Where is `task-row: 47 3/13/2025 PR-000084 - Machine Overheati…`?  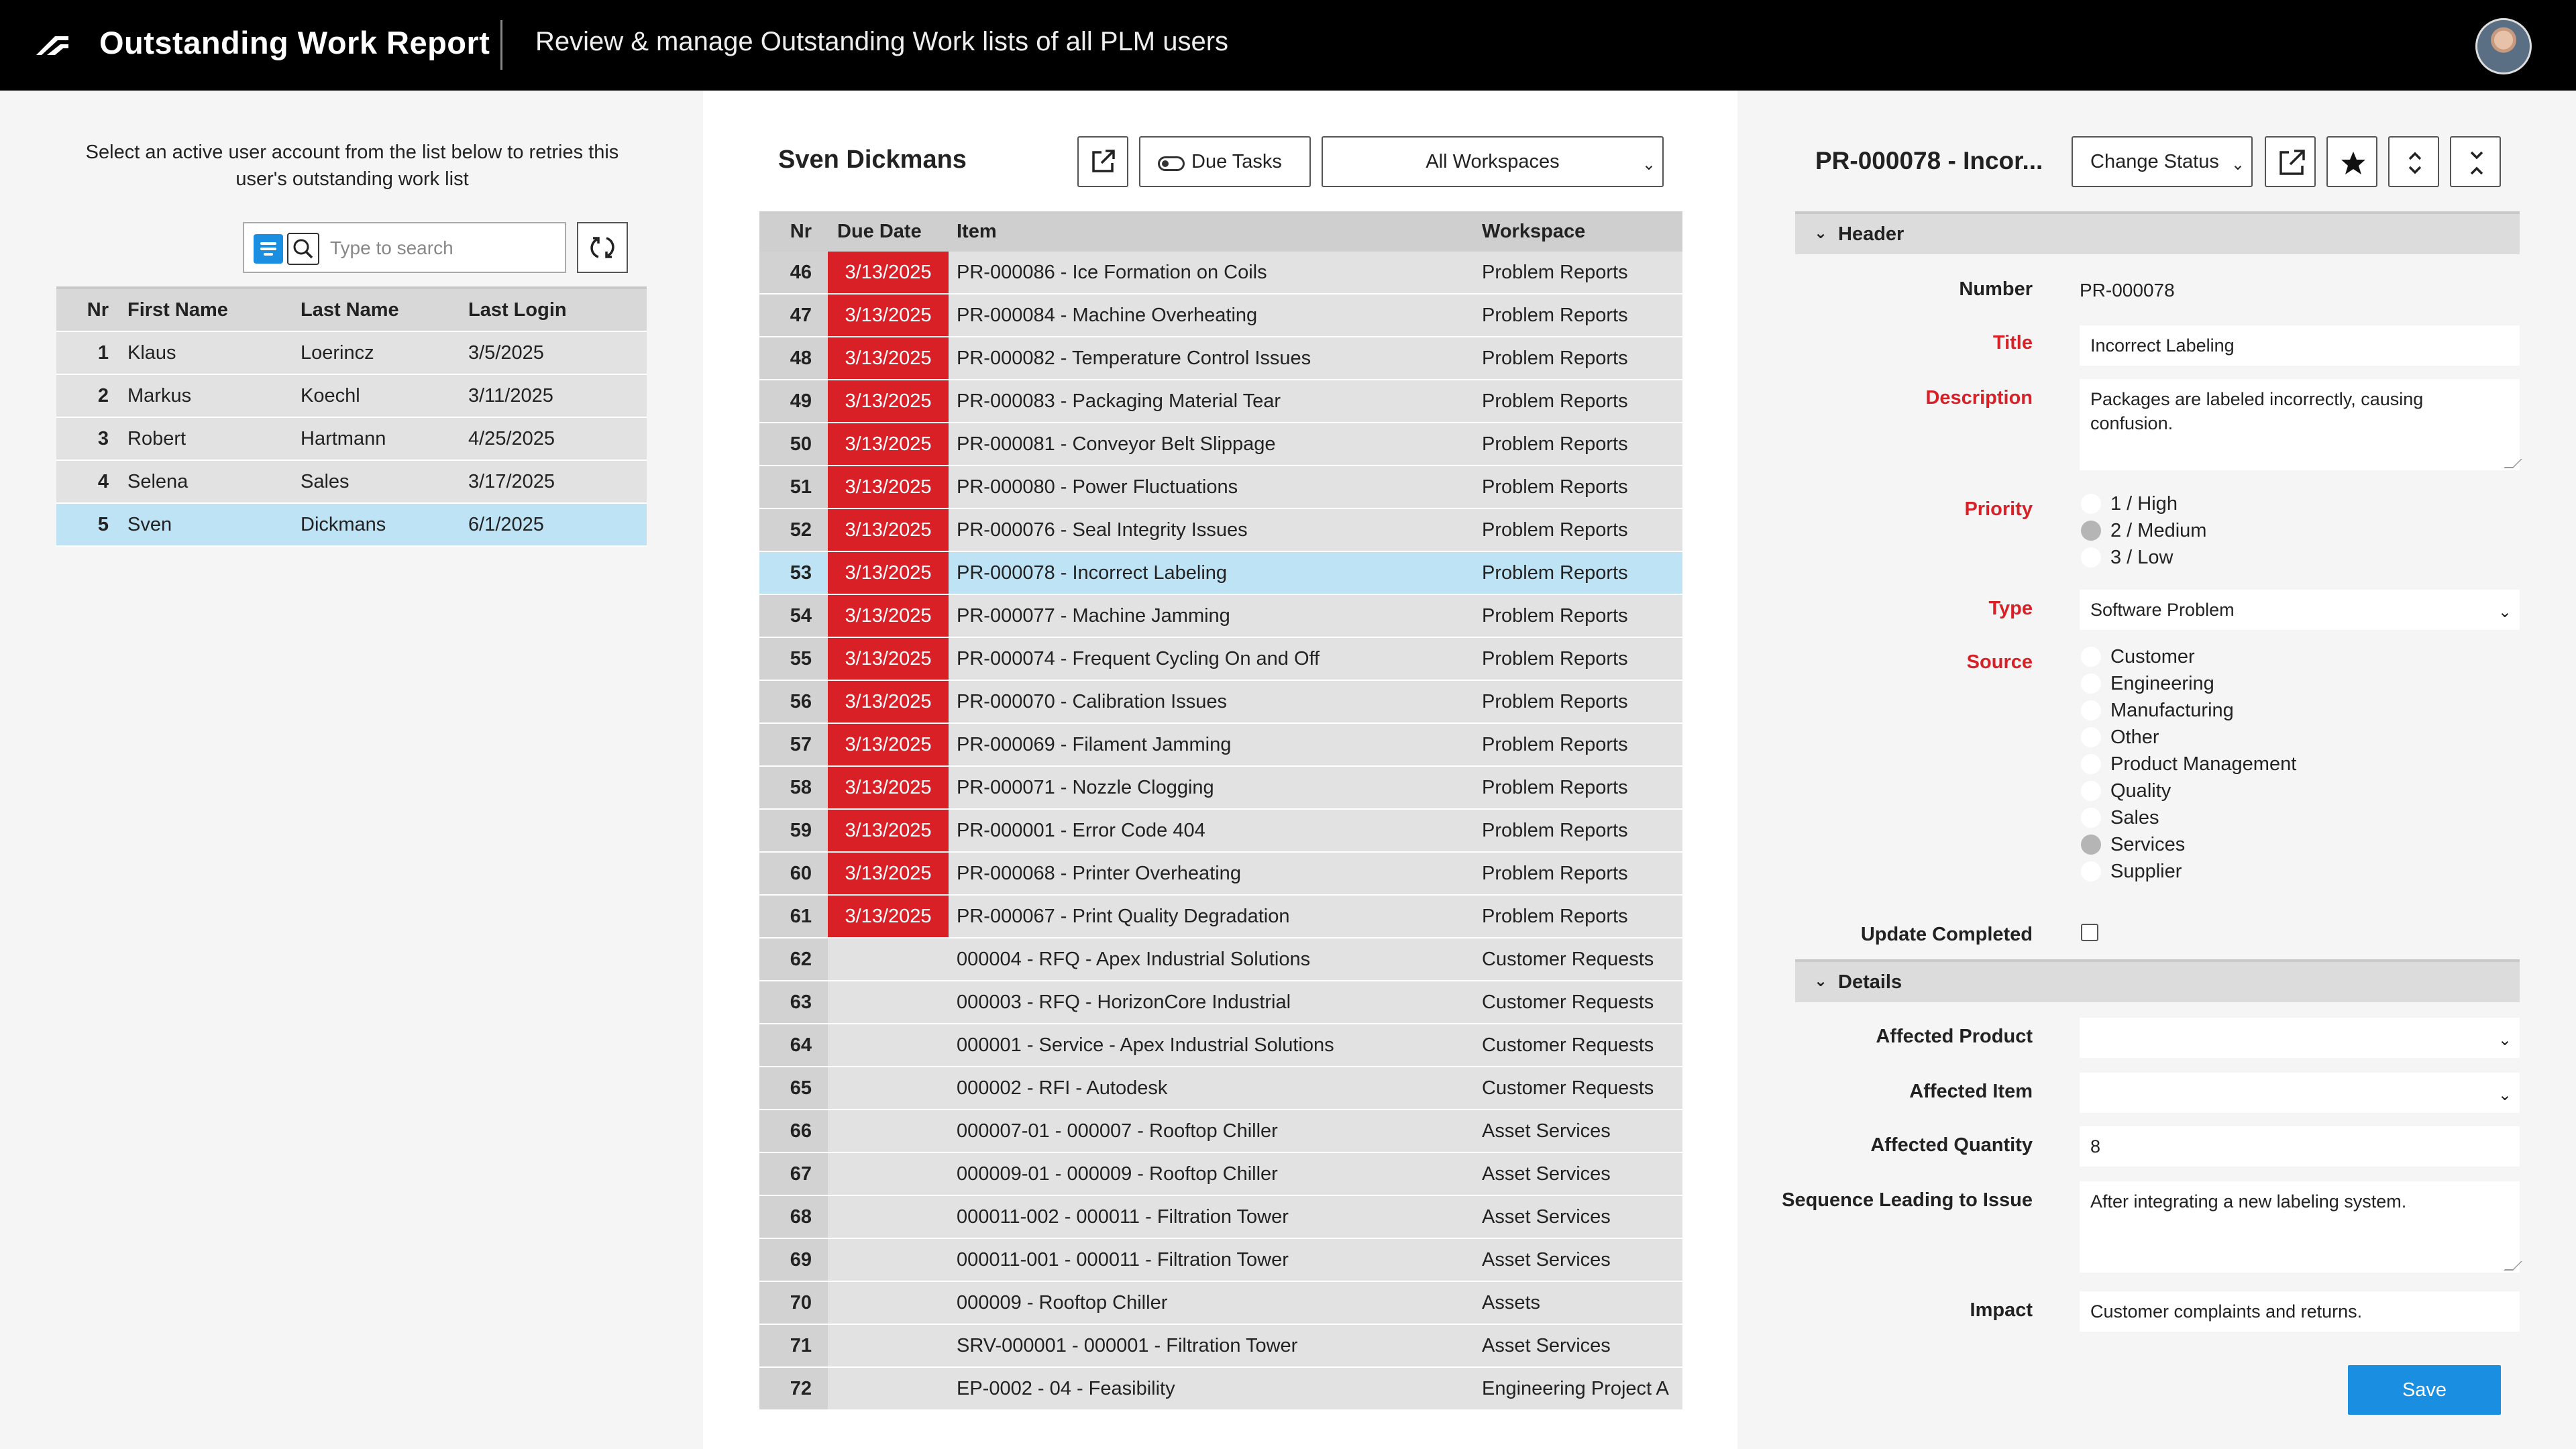
task-row: 47 3/13/2025 PR-000084 - Machine Overheati… is located at coordinates (1220, 315).